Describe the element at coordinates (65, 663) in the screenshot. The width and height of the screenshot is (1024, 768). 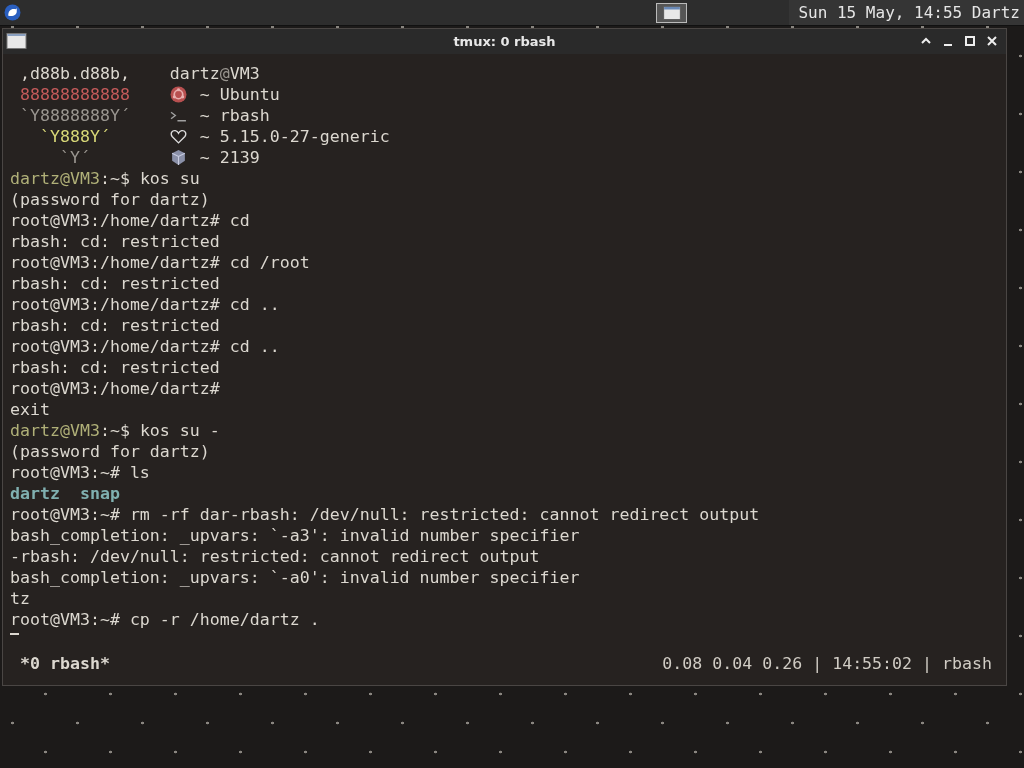
I see `session-label: *0 rbash*` at that location.